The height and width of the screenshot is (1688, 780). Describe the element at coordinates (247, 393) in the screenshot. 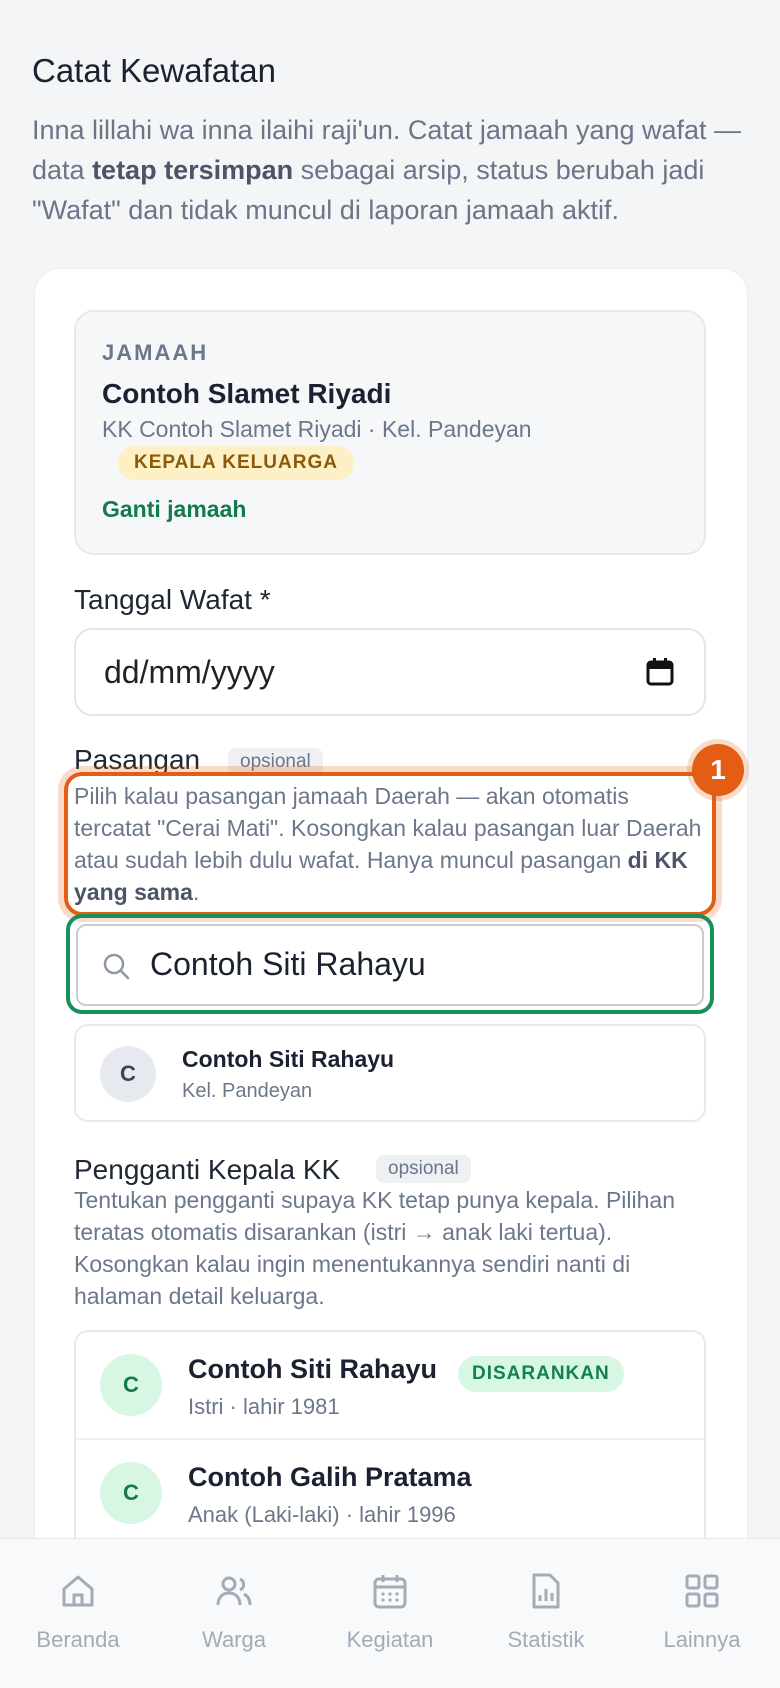

I see `jamaah-name: Contoh Slamet Riyadi` at that location.